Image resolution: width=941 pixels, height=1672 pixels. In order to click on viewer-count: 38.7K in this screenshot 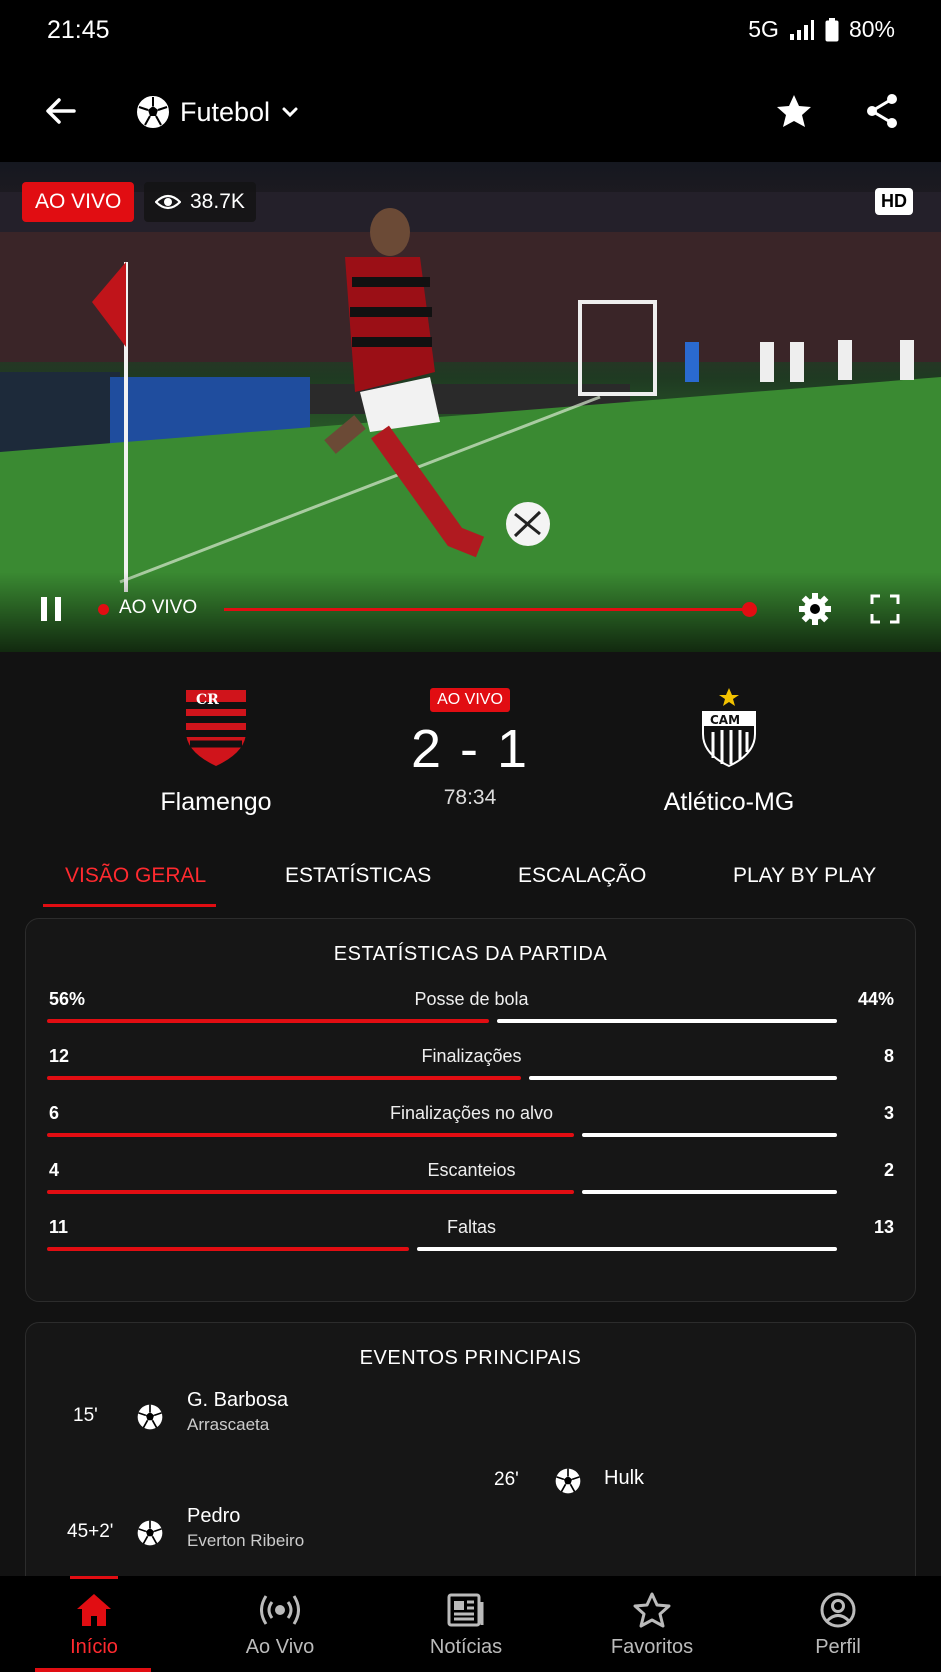, I will do `click(200, 202)`.